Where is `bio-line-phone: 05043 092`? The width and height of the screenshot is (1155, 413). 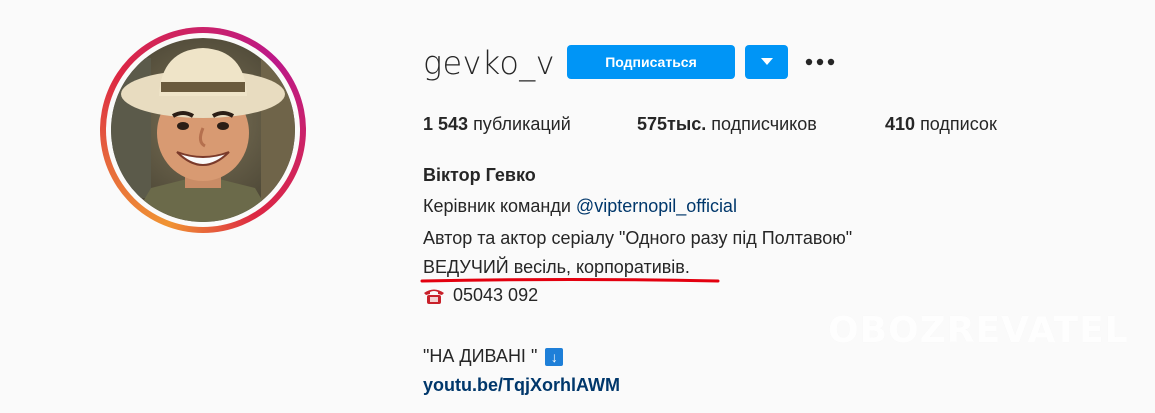
bio-line-phone: 05043 092 is located at coordinates (480, 295).